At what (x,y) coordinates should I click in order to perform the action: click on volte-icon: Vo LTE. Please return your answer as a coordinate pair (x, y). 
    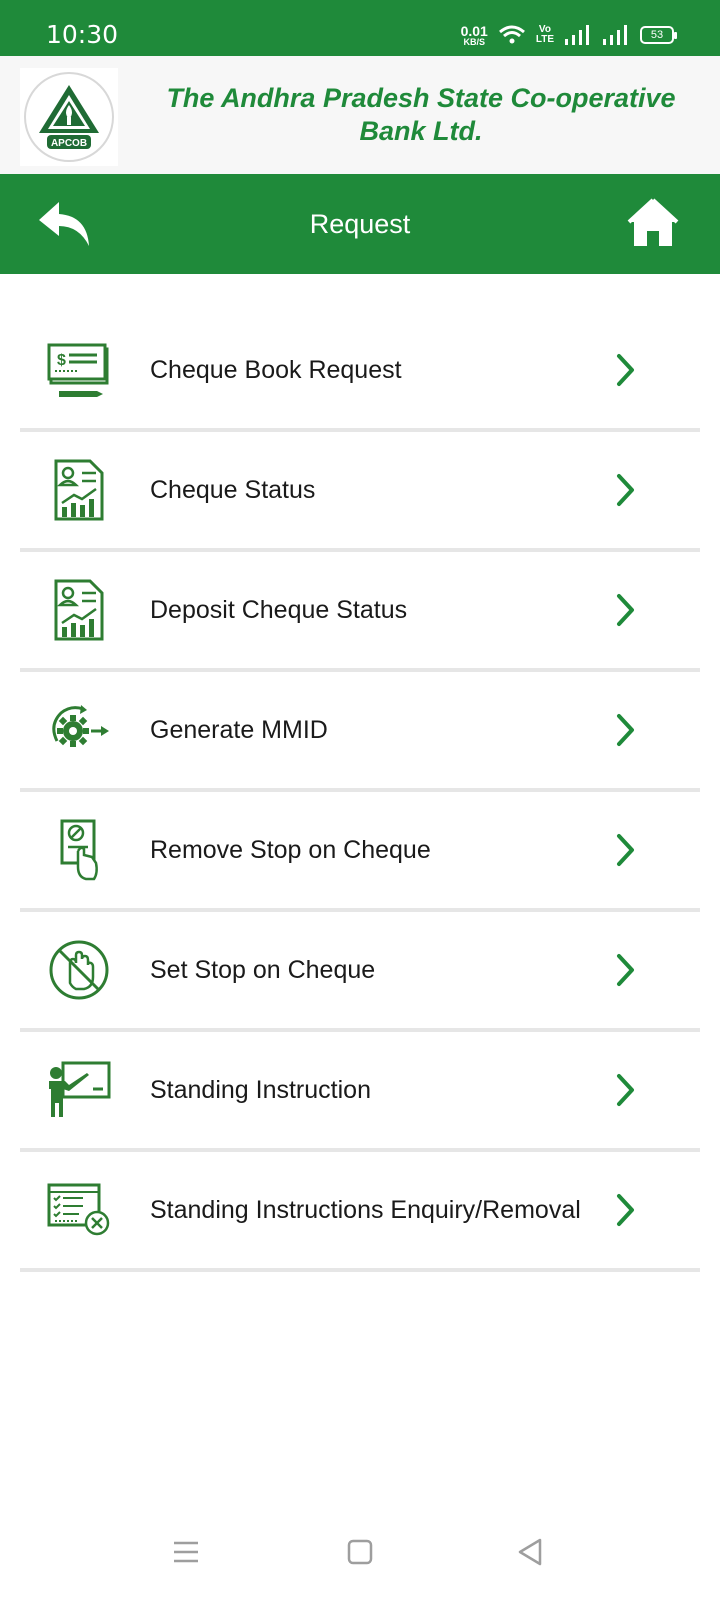
    Looking at the image, I should click on (545, 35).